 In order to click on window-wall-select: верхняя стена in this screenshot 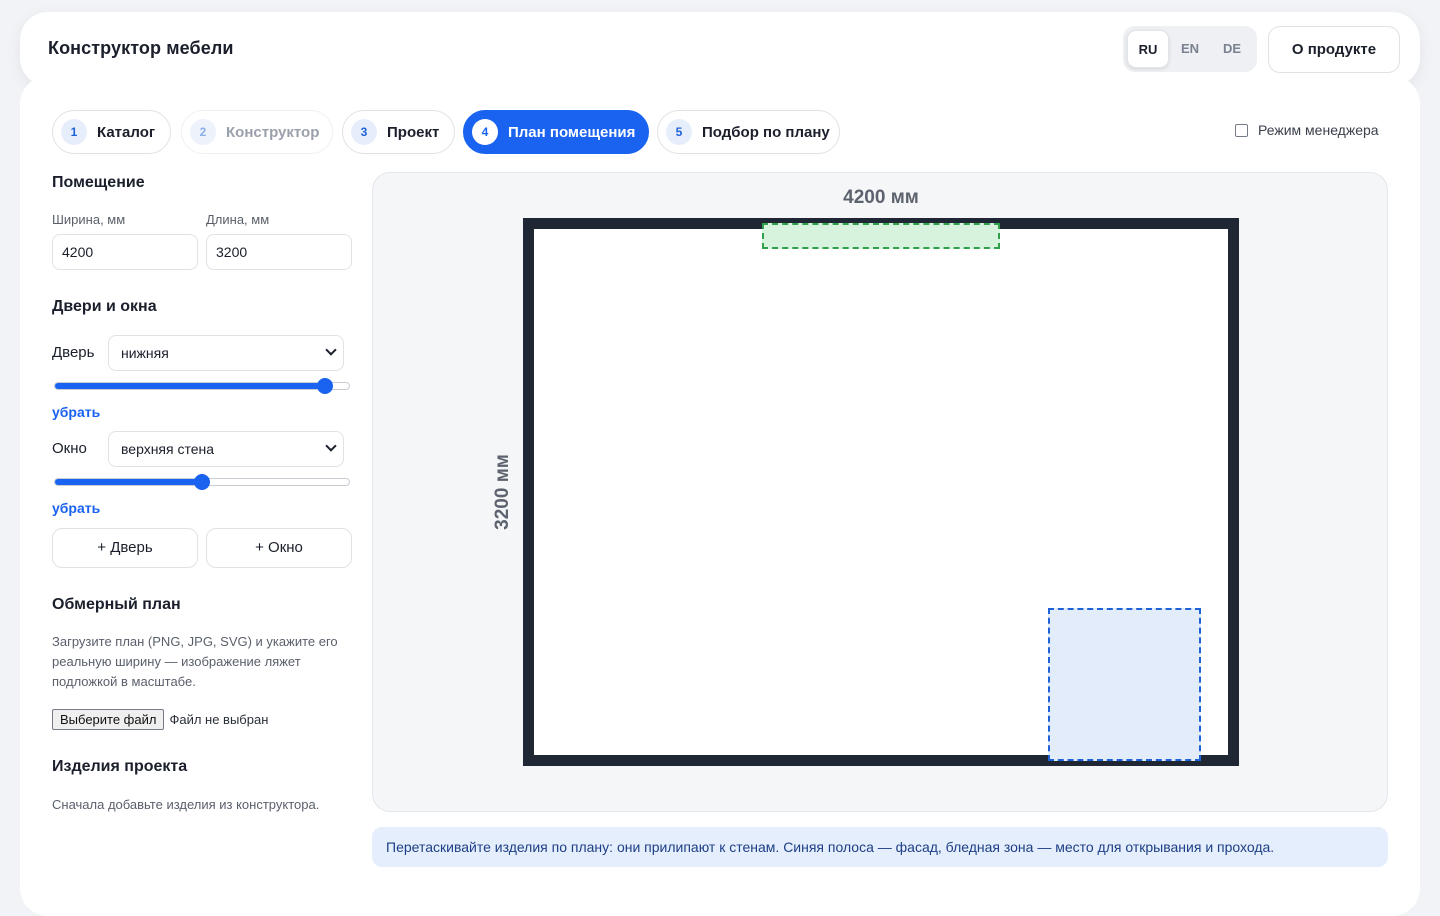, I will do `click(226, 449)`.